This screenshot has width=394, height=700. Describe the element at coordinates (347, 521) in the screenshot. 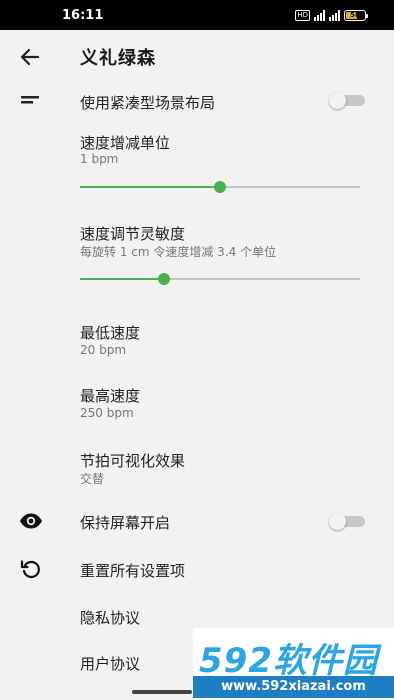

I see `keep-screen-on-toggle` at that location.